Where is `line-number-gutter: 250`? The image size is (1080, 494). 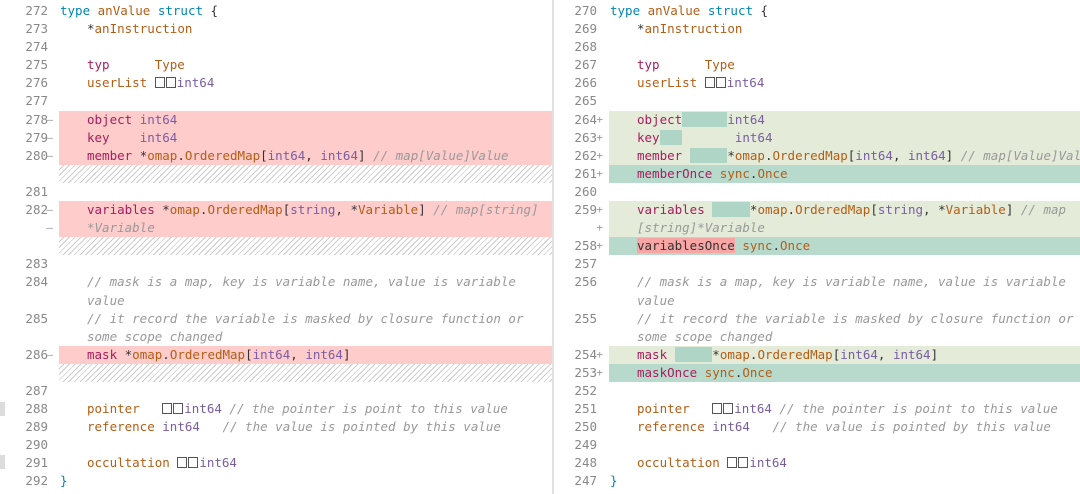
line-number-gutter: 250 is located at coordinates (581, 427).